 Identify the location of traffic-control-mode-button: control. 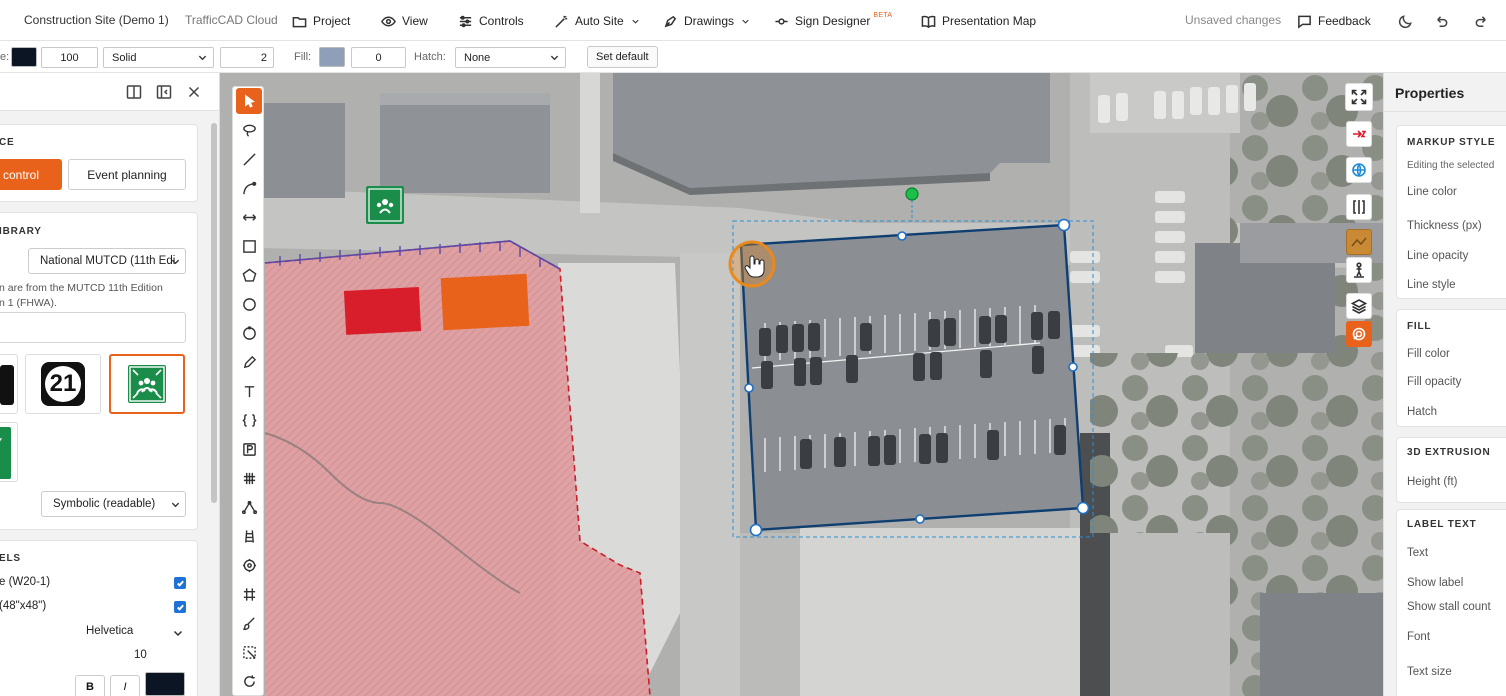
(31, 174).